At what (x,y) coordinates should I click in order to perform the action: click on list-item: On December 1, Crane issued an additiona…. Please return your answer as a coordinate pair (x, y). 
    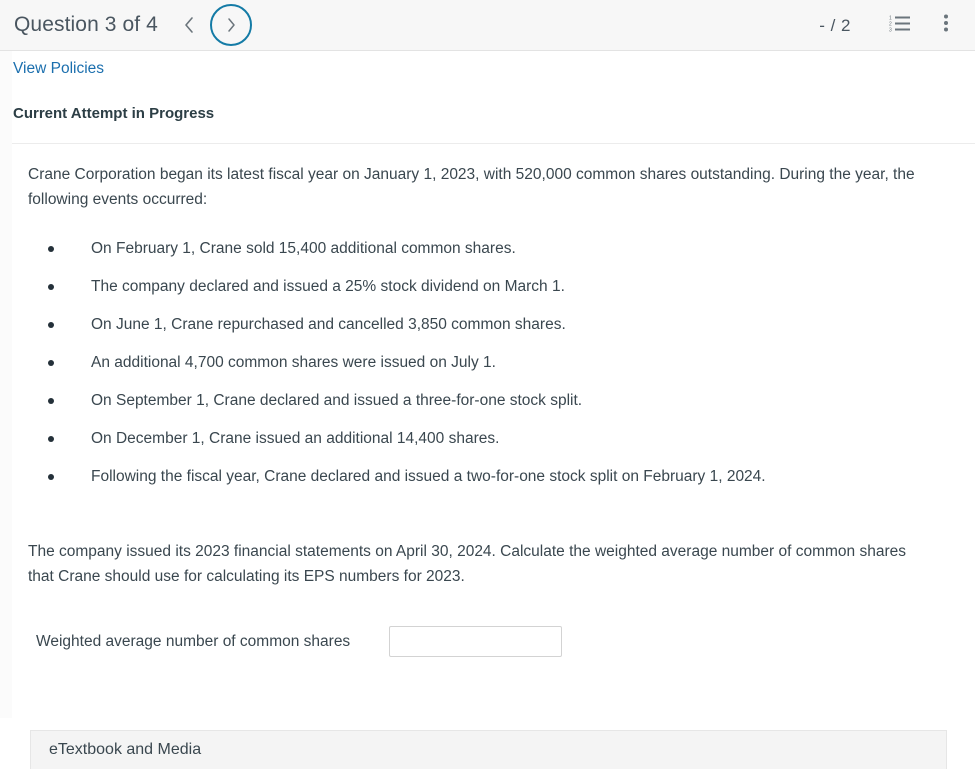
    Looking at the image, I should click on (493, 439).